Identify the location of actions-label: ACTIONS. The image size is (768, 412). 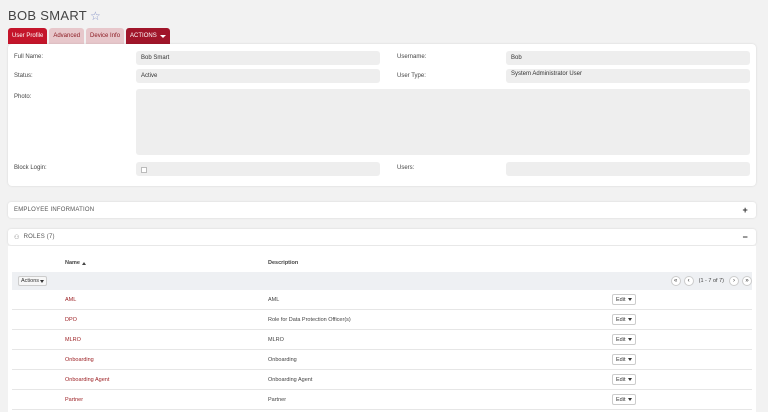
(143, 36).